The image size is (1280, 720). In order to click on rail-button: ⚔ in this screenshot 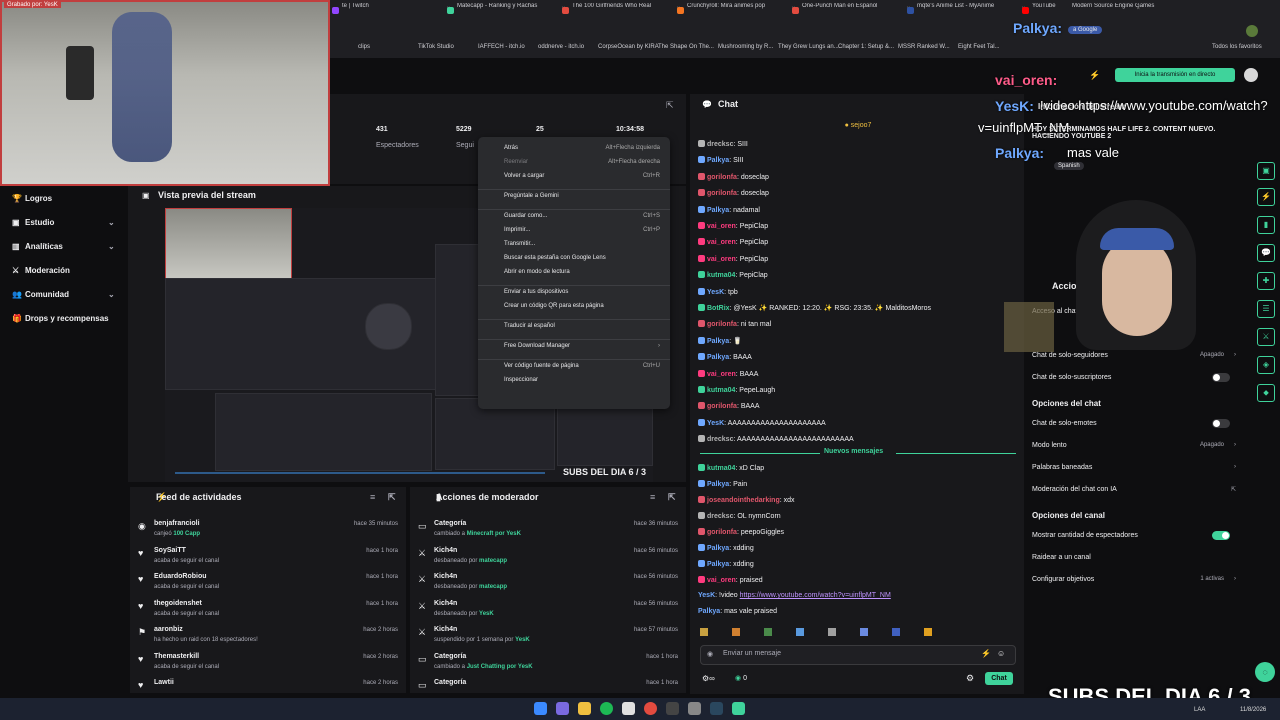, I will do `click(1266, 337)`.